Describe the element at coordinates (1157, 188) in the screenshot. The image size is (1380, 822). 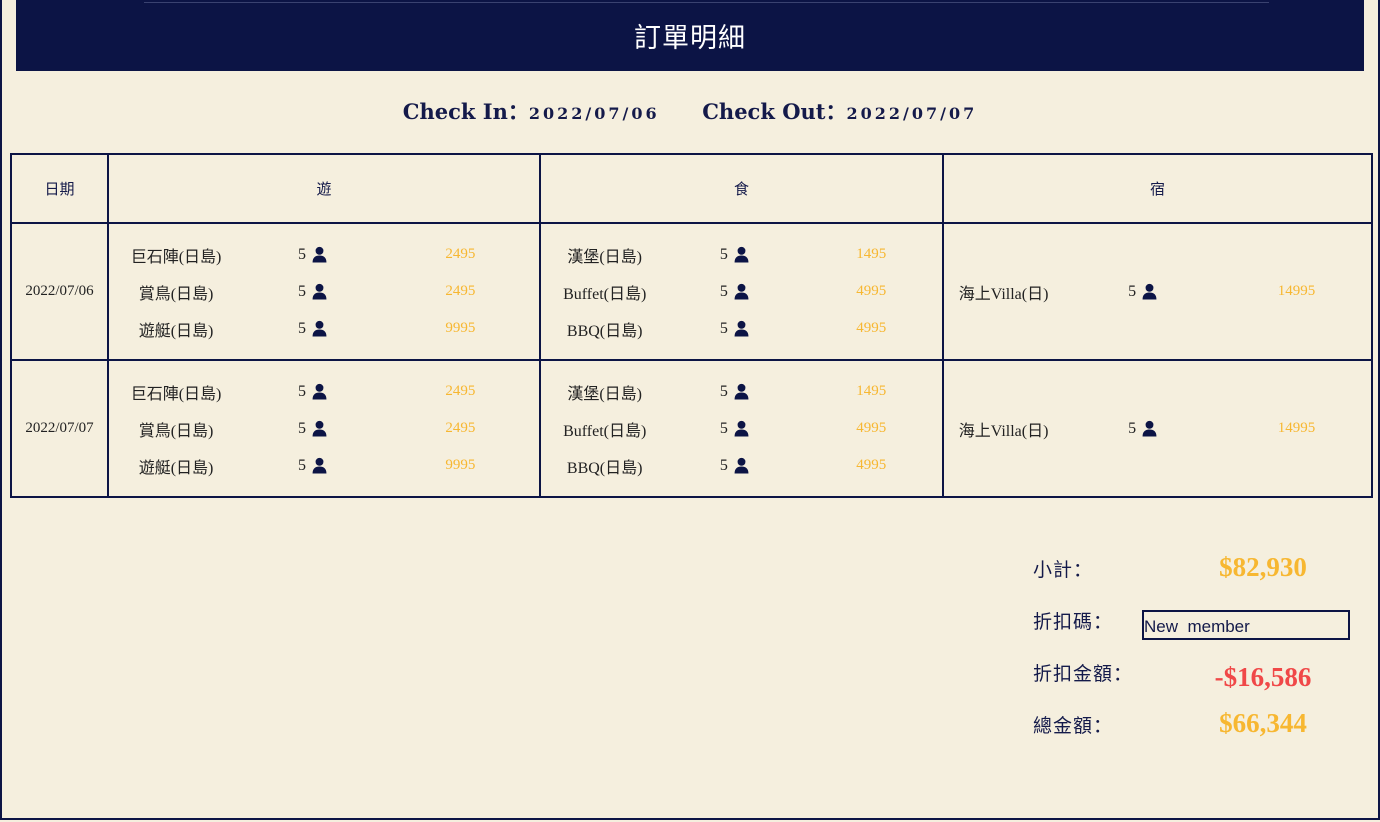
I see `header-su: 宿` at that location.